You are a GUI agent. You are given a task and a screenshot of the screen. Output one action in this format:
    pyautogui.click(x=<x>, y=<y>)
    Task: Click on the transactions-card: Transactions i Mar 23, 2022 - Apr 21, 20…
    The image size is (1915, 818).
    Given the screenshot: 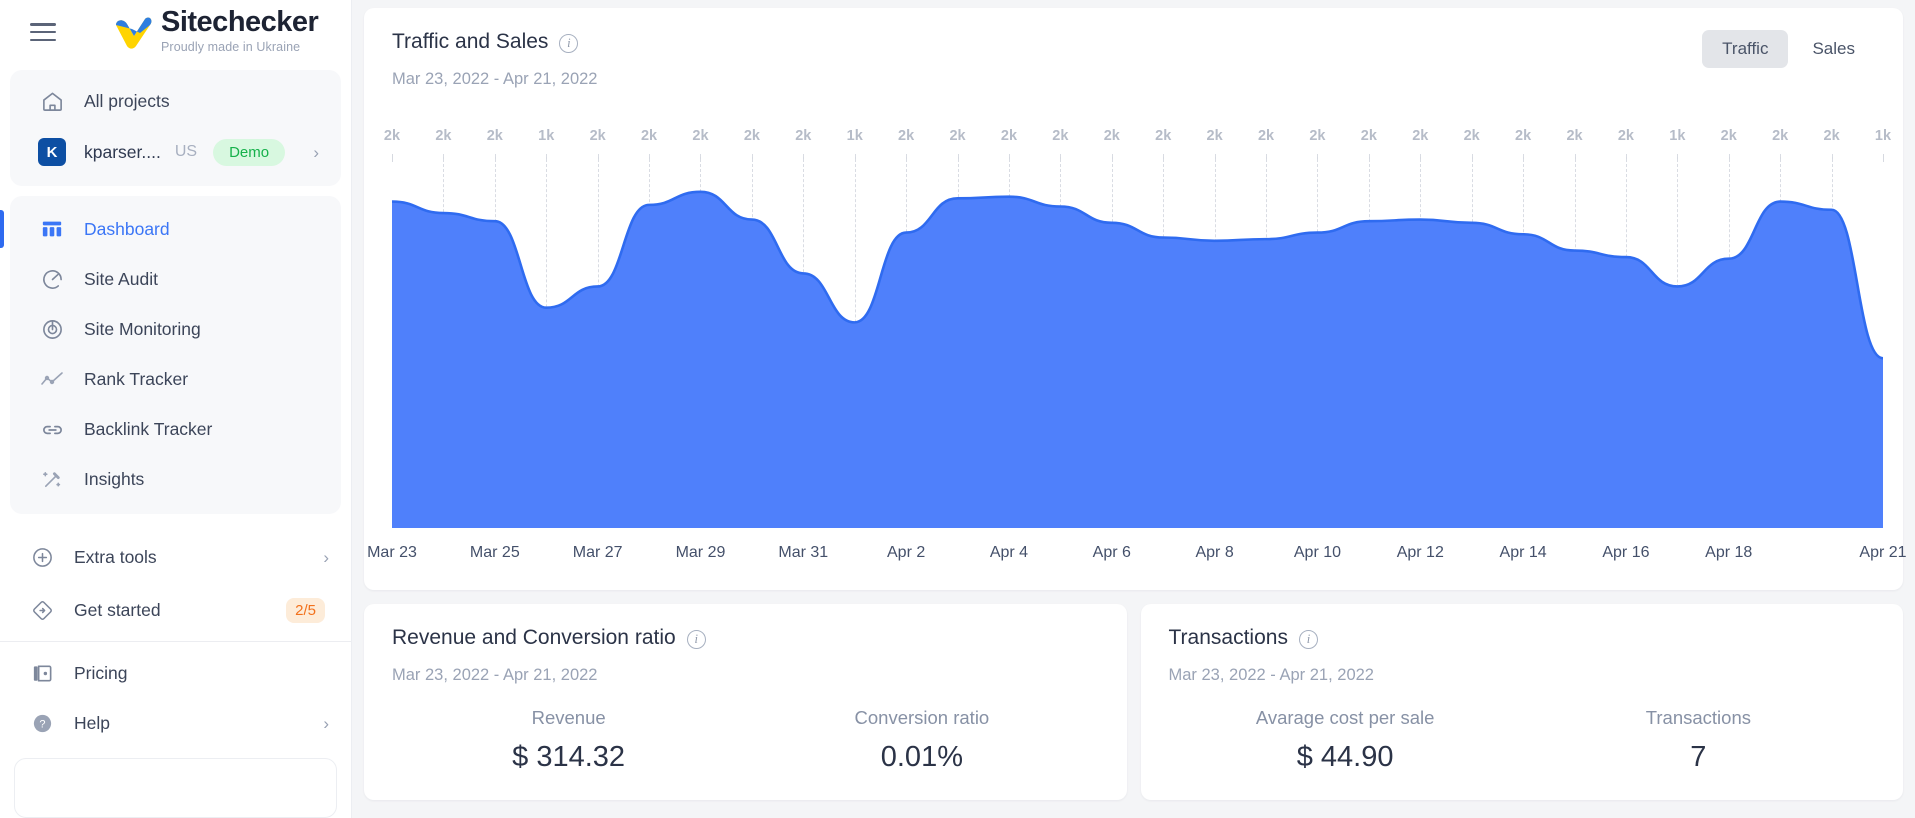 What is the action you would take?
    pyautogui.click(x=1521, y=702)
    